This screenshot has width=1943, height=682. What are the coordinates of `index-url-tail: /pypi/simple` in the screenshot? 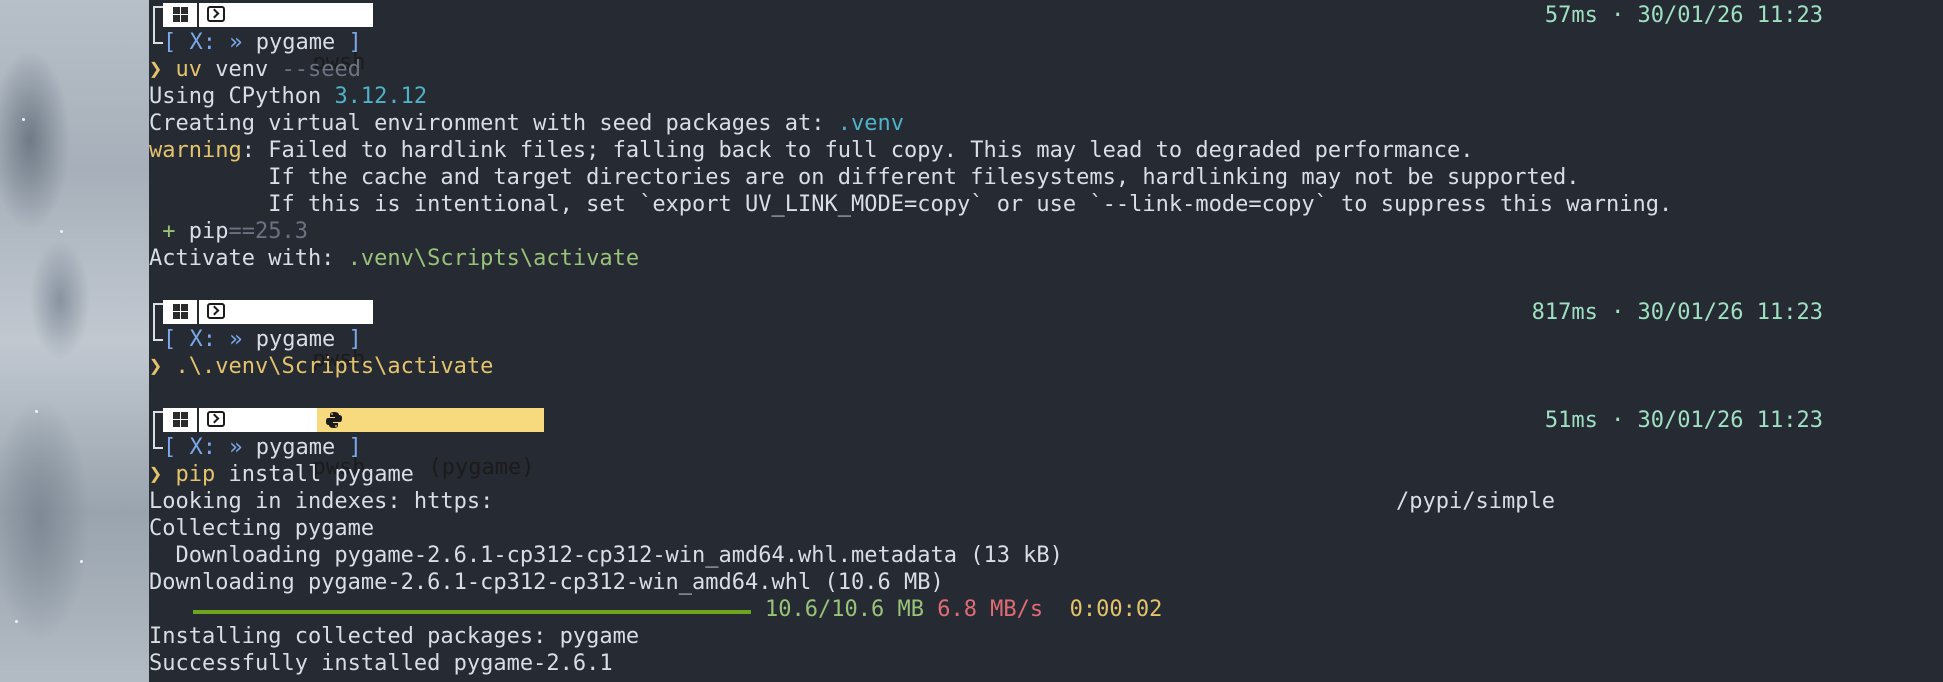 It's located at (1475, 501).